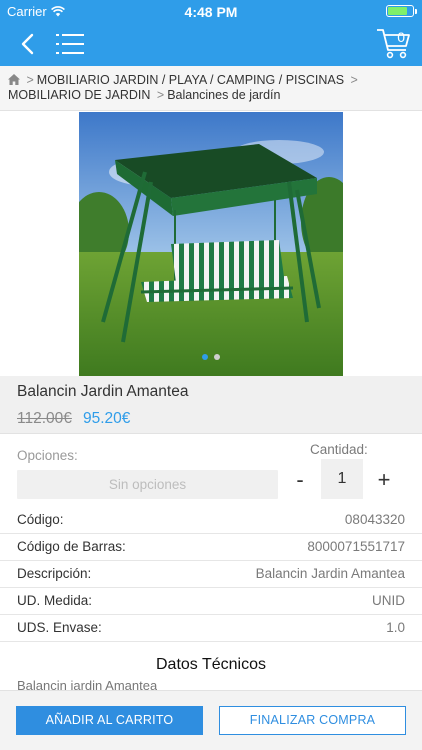 Image resolution: width=422 pixels, height=750 pixels. I want to click on detail-key: Código:, so click(40, 519).